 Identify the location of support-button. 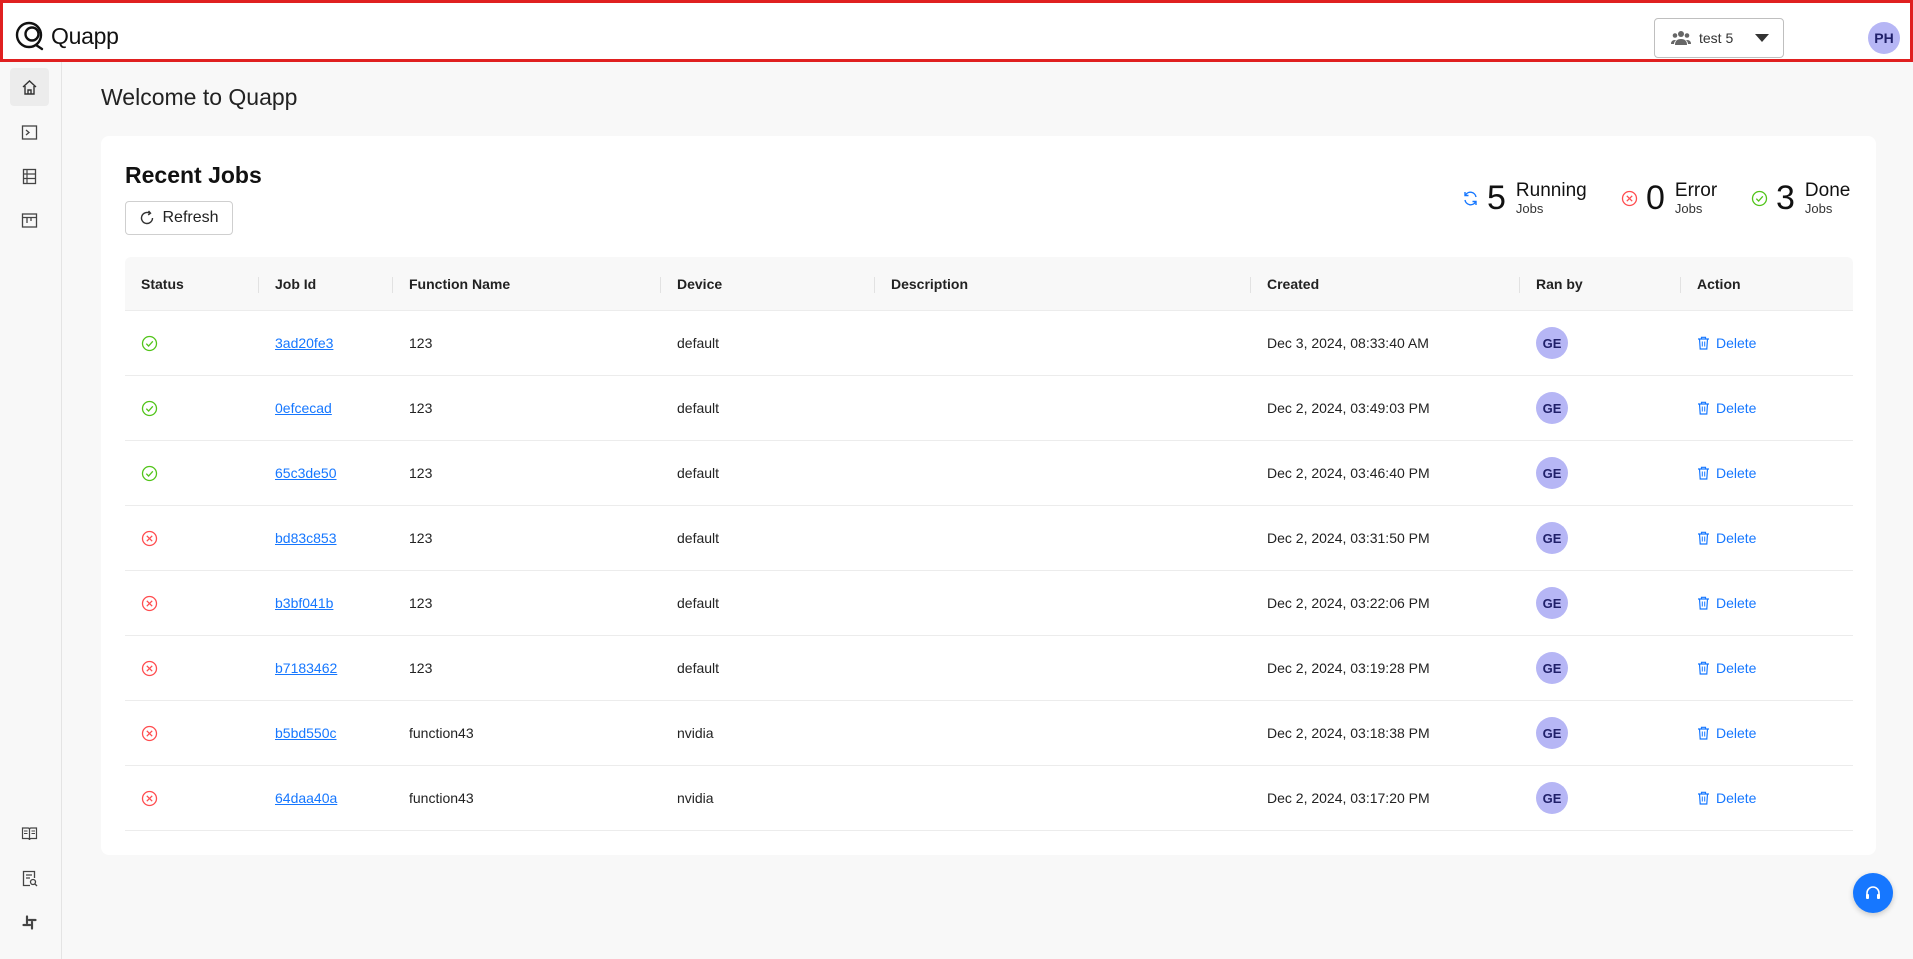
(1873, 893).